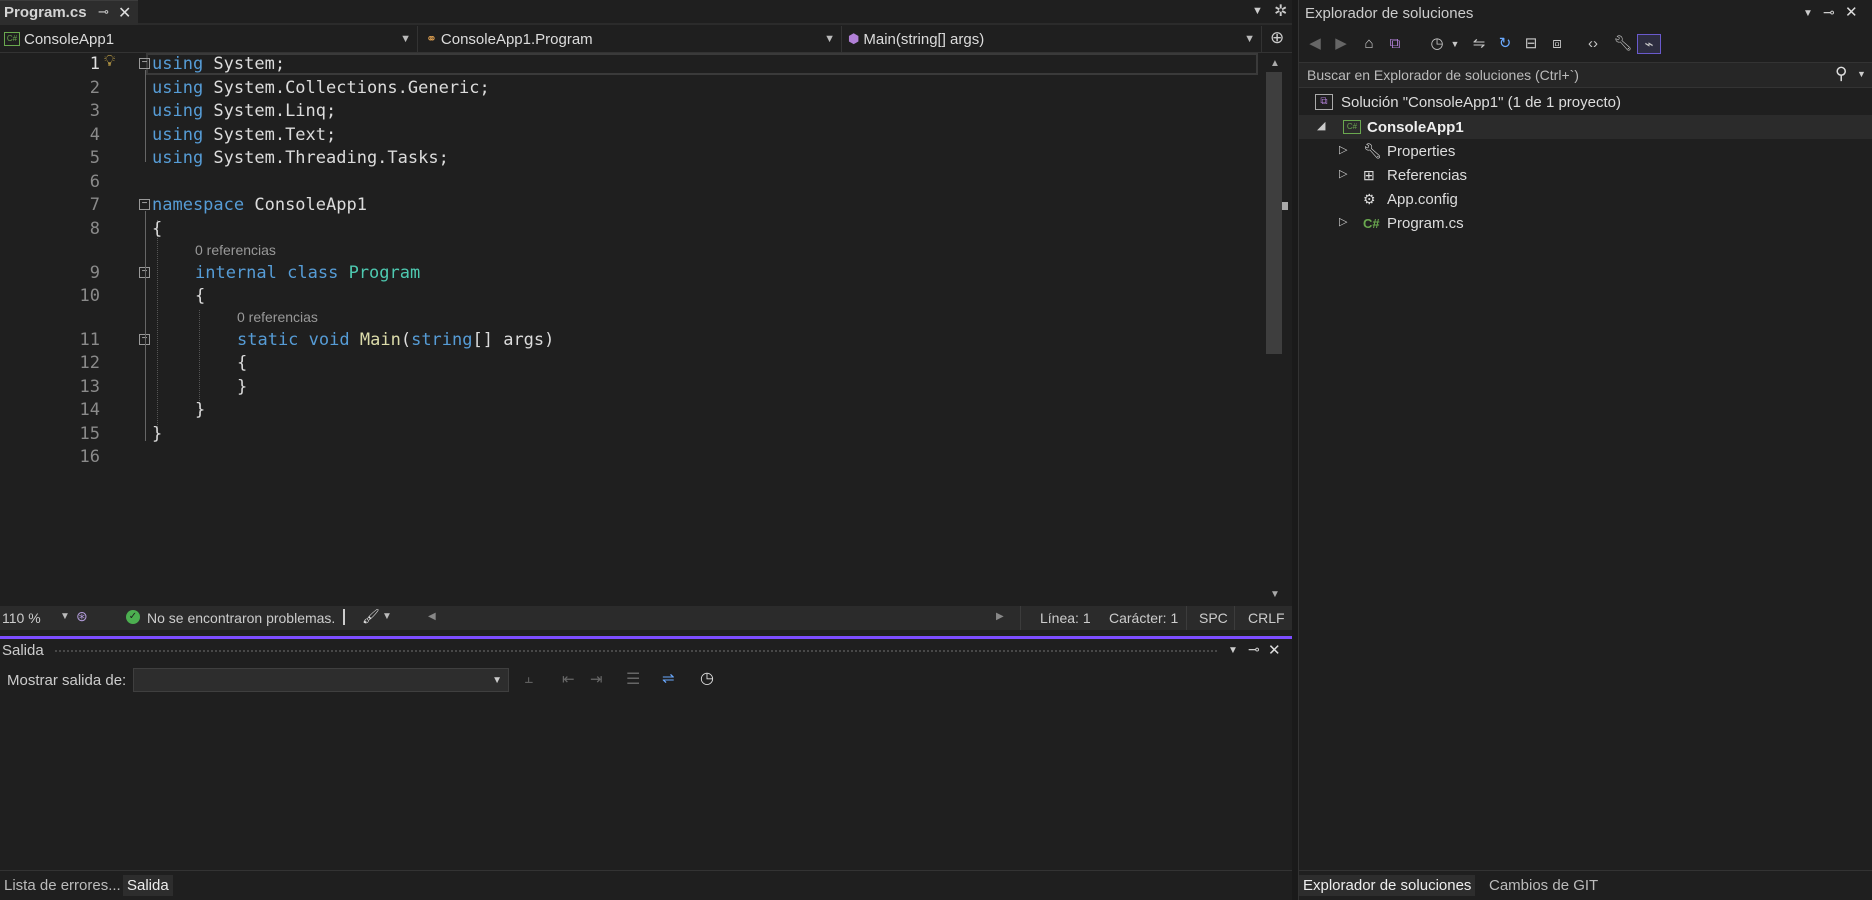 This screenshot has height=900, width=1872. Describe the element at coordinates (668, 678) in the screenshot. I see `word-wrap-icon: ⇌` at that location.